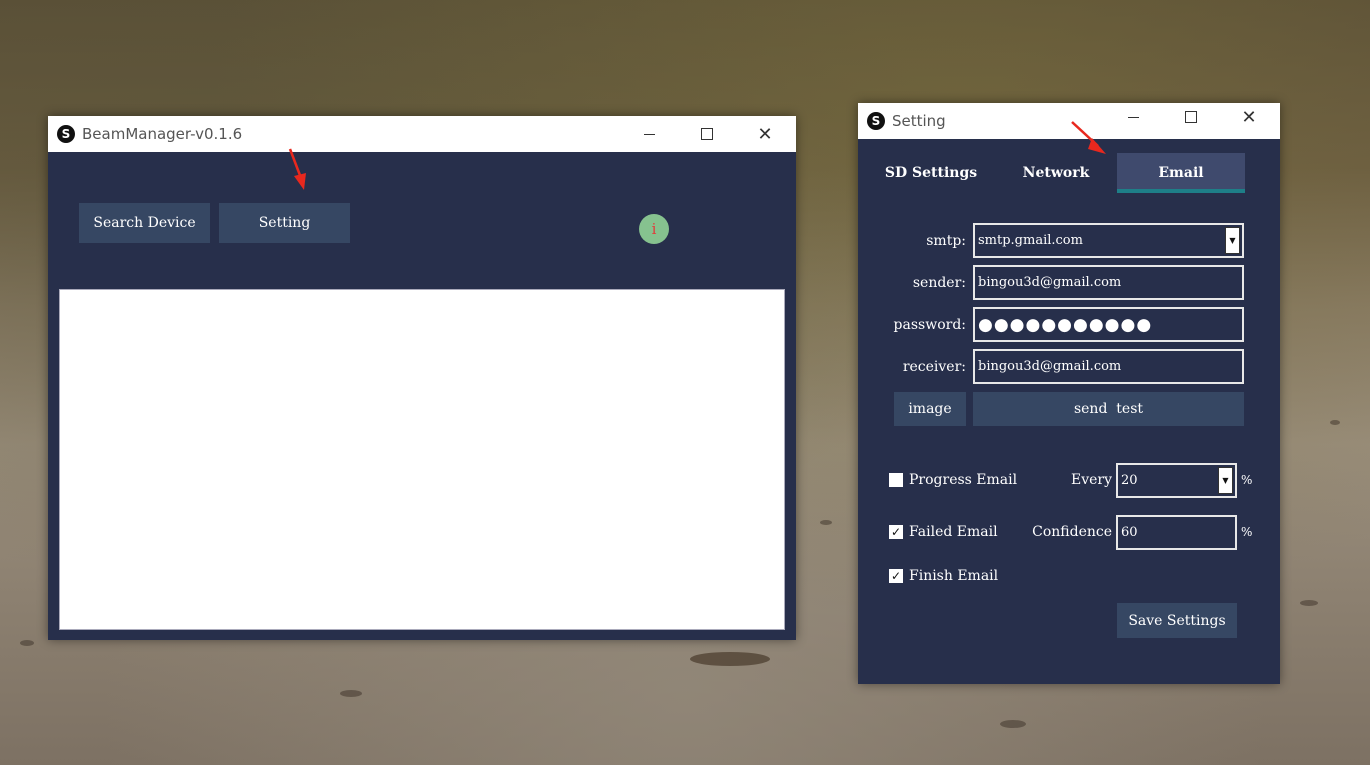 The width and height of the screenshot is (1370, 765). What do you see at coordinates (1108, 409) in the screenshot?
I see `send-test-button: send test` at bounding box center [1108, 409].